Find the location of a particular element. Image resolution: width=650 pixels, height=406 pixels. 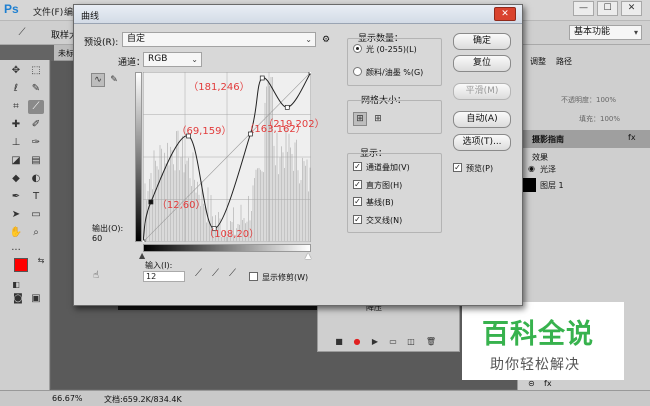

ok-button: 确定 is located at coordinates (482, 41).